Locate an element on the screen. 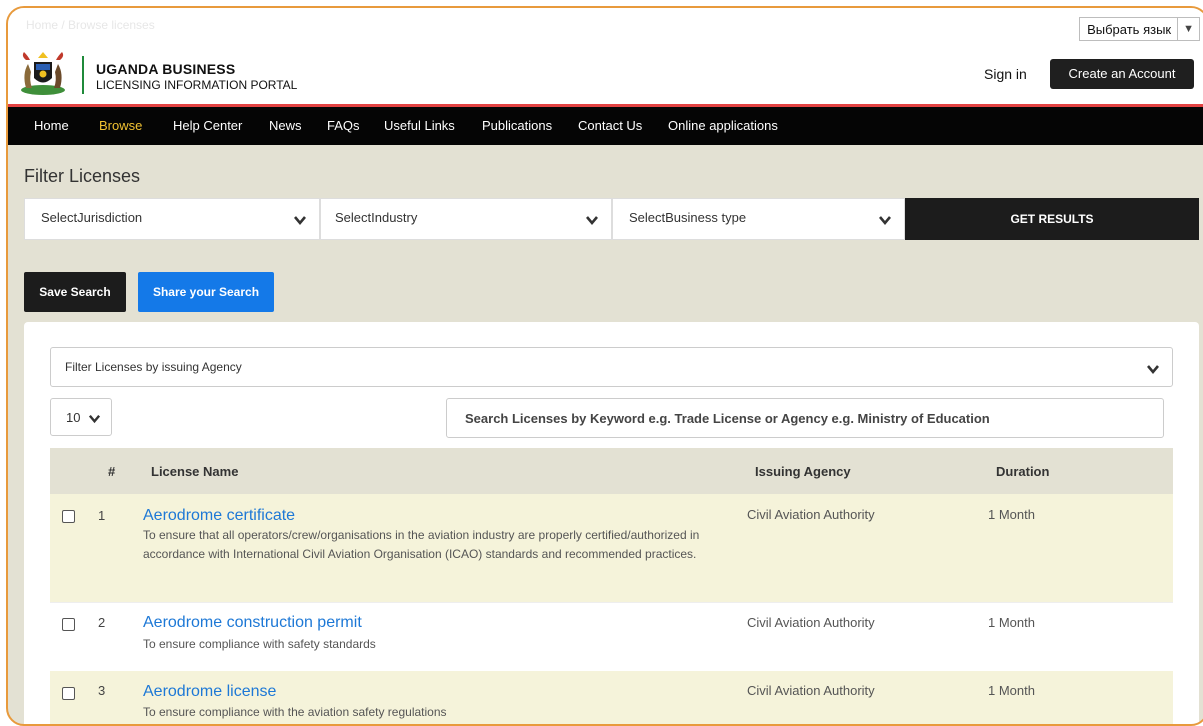 The image size is (1203, 726). row-number: 1 is located at coordinates (102, 515).